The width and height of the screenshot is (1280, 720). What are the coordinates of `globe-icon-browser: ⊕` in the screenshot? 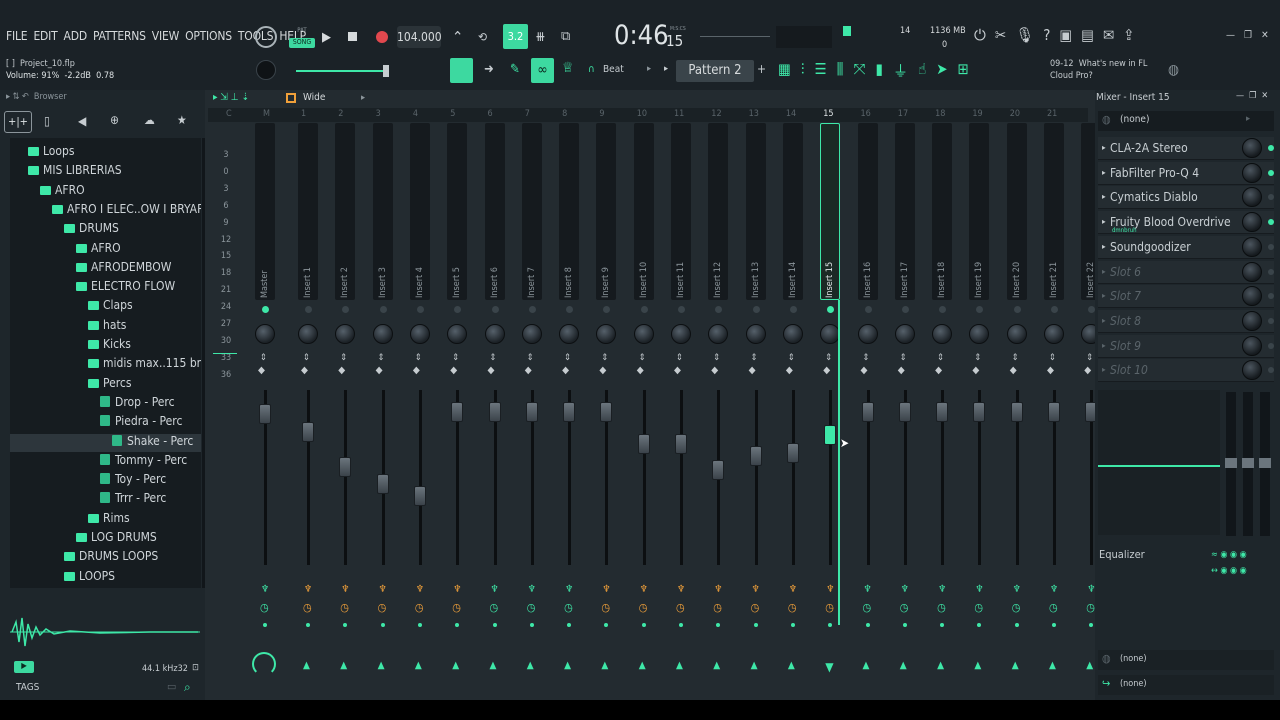 It's located at (114, 120).